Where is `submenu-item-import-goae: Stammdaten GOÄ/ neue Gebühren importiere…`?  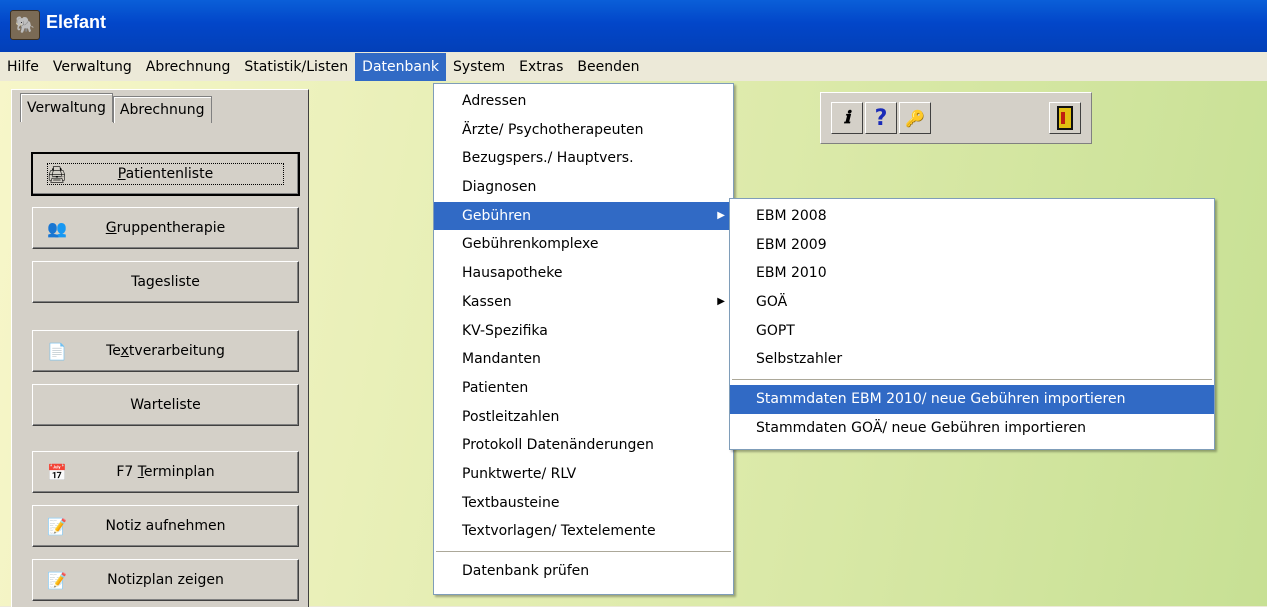 submenu-item-import-goae: Stammdaten GOÄ/ neue Gebühren importiere… is located at coordinates (972, 428).